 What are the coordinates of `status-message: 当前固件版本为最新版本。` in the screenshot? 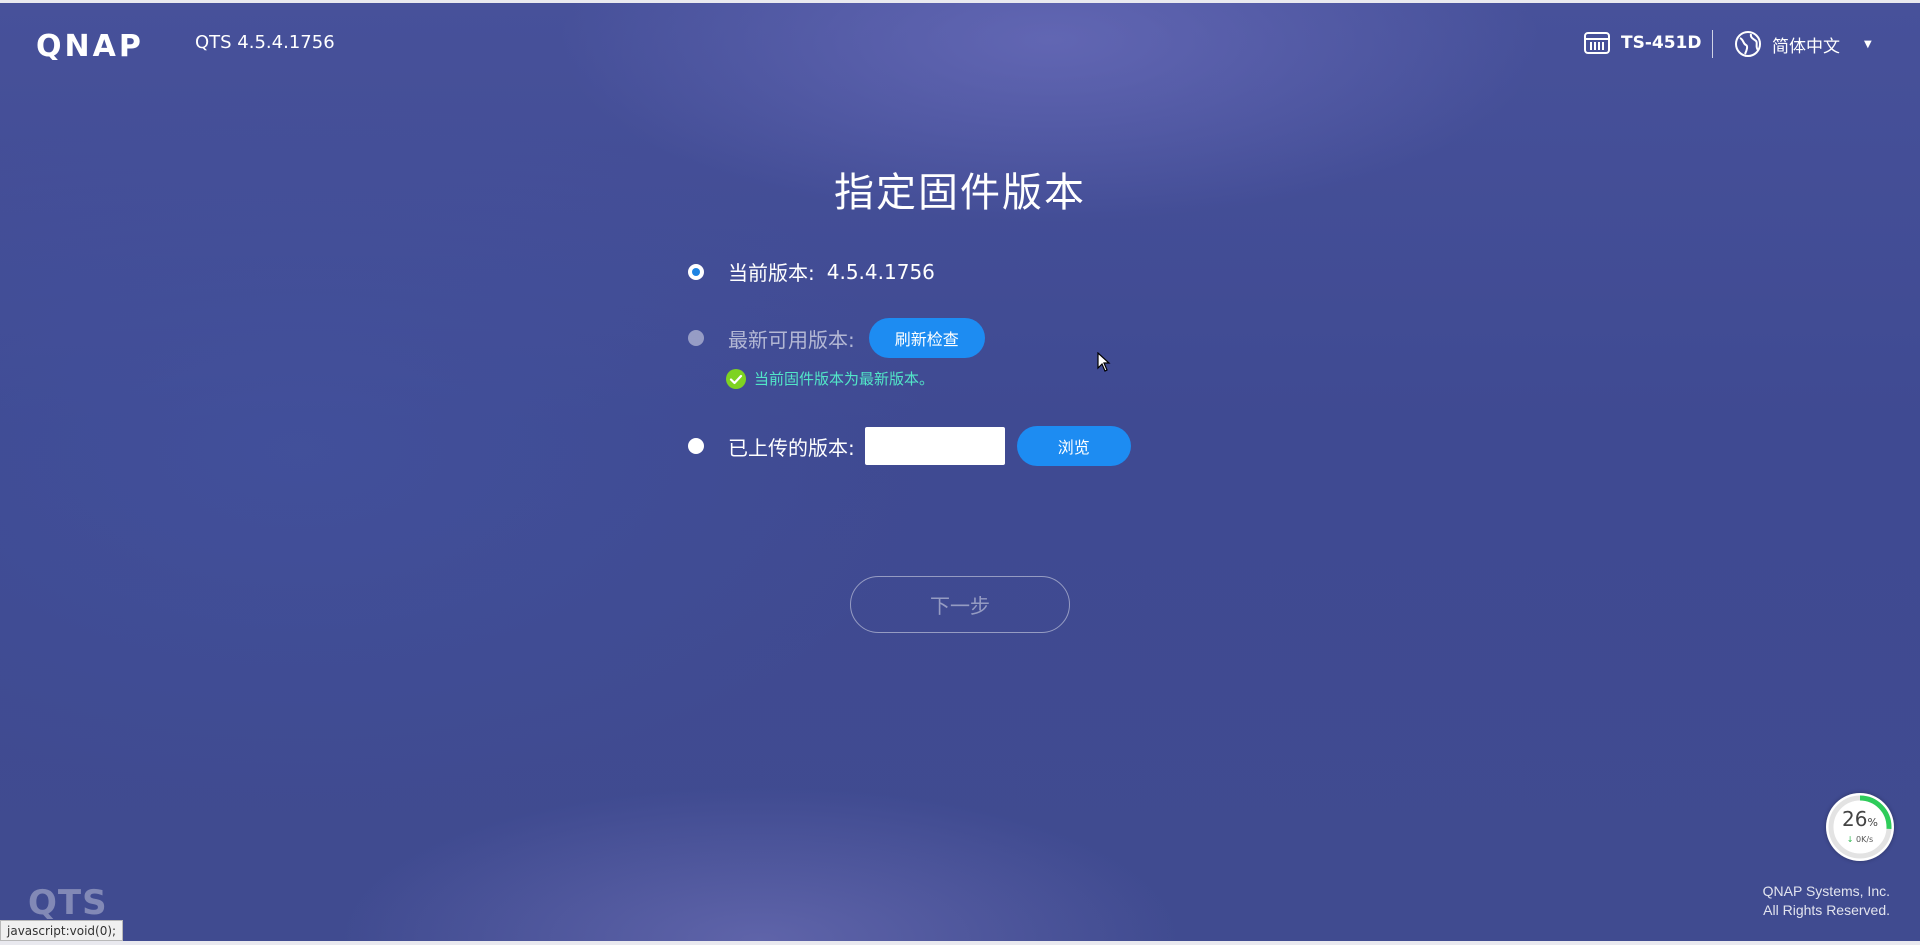 It's located at (830, 378).